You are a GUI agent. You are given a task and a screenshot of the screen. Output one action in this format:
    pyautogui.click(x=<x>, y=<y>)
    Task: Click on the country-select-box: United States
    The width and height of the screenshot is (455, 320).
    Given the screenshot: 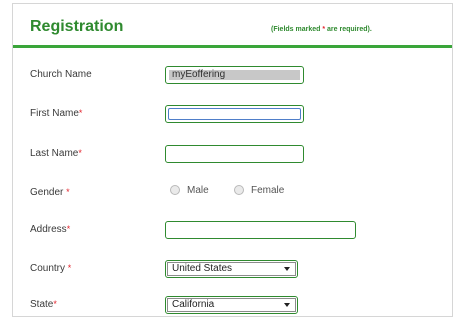 What is the action you would take?
    pyautogui.click(x=231, y=269)
    